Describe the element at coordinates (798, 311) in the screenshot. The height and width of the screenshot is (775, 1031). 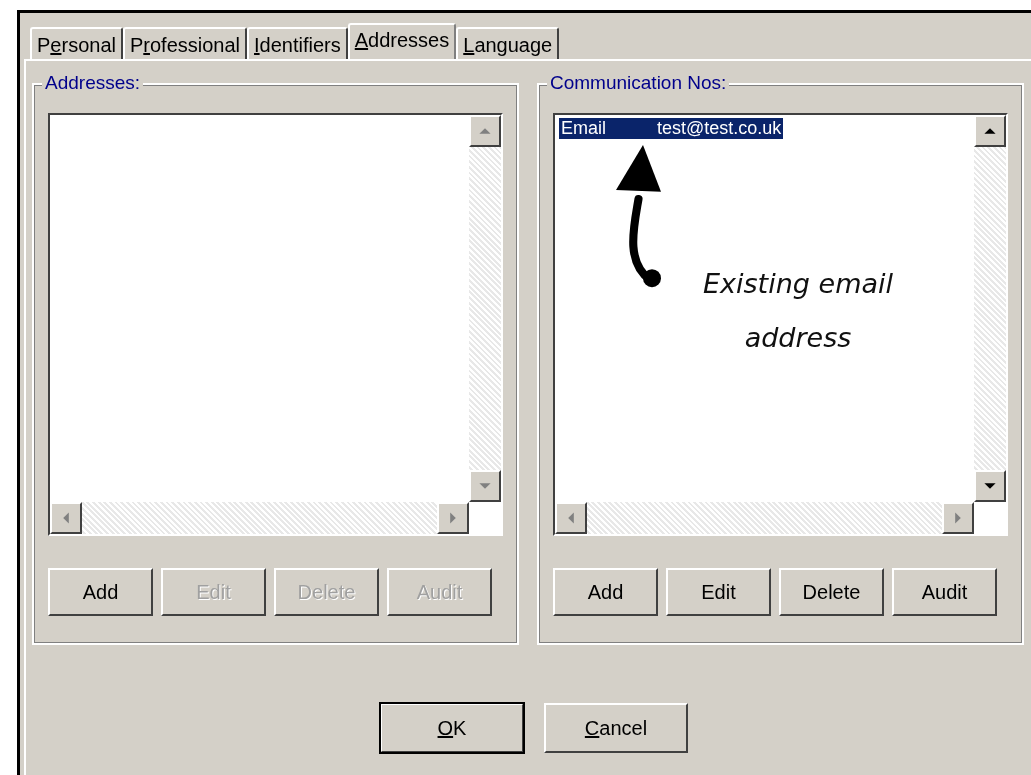
I see `annotation-text: Existing email address` at that location.